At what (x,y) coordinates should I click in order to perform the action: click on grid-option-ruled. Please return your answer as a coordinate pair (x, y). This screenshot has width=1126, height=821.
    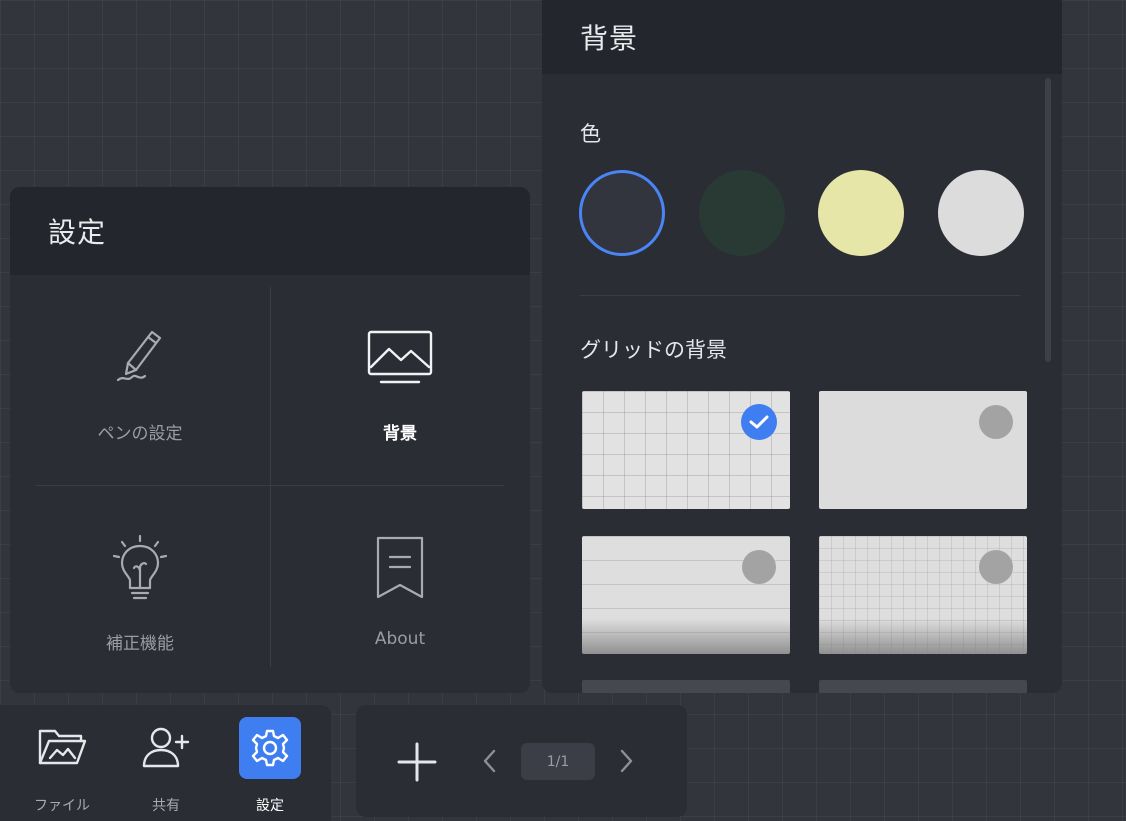
    Looking at the image, I should click on (686, 595).